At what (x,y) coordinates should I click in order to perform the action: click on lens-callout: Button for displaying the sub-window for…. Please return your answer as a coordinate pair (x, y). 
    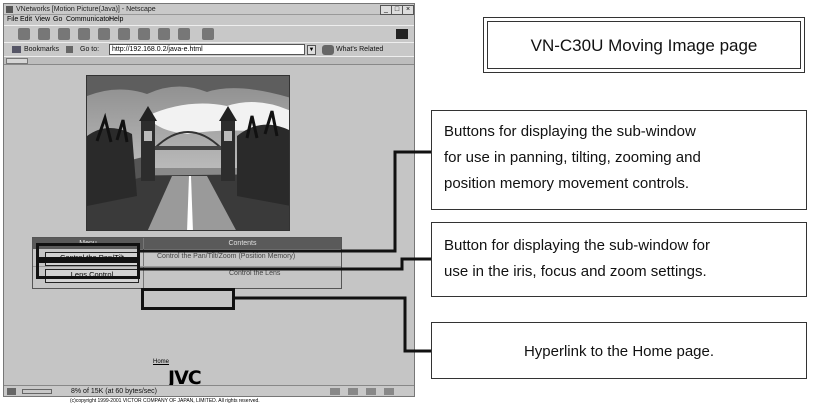
    Looking at the image, I should click on (619, 259).